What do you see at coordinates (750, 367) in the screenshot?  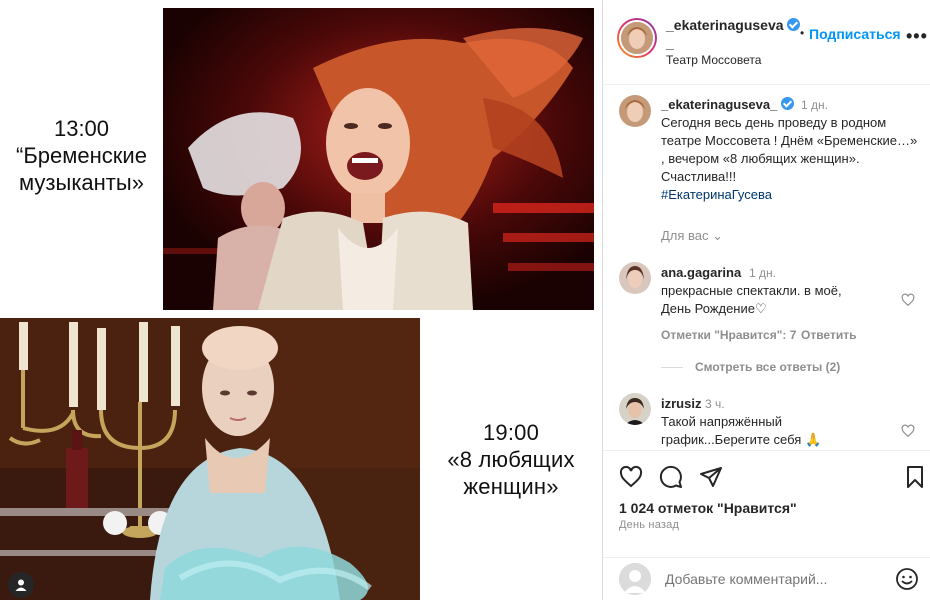 I see `view-replies-link: Смотреть все ответы (2)` at bounding box center [750, 367].